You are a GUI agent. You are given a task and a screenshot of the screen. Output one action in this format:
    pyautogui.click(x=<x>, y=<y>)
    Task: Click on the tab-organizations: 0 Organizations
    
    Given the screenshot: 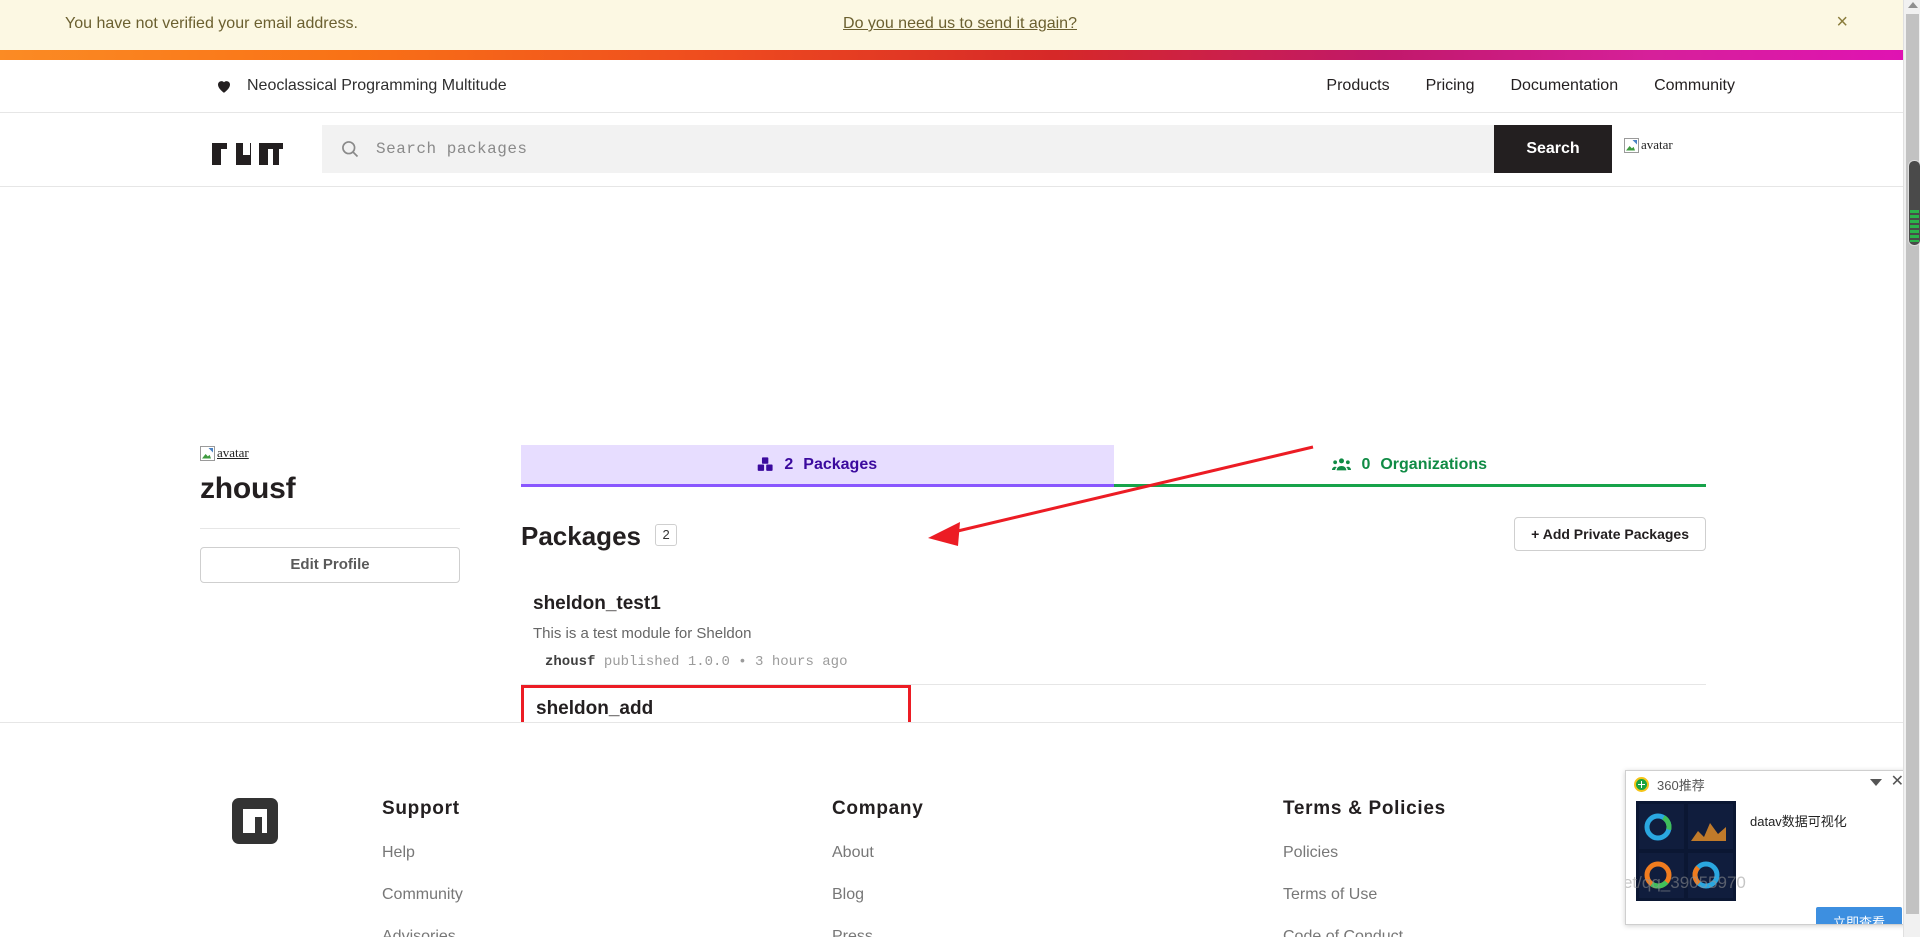 What is the action you would take?
    pyautogui.click(x=1409, y=466)
    